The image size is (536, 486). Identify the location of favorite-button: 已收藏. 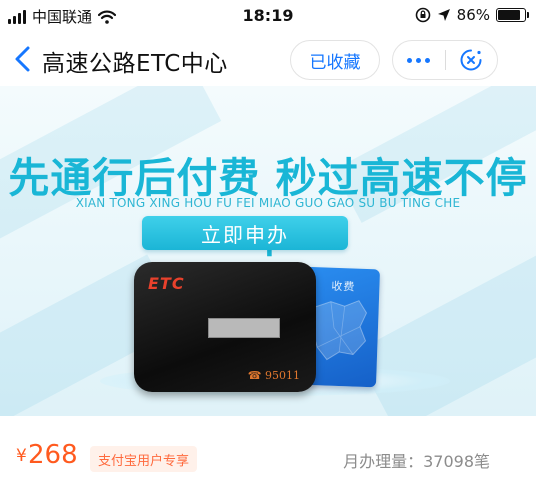
(335, 60).